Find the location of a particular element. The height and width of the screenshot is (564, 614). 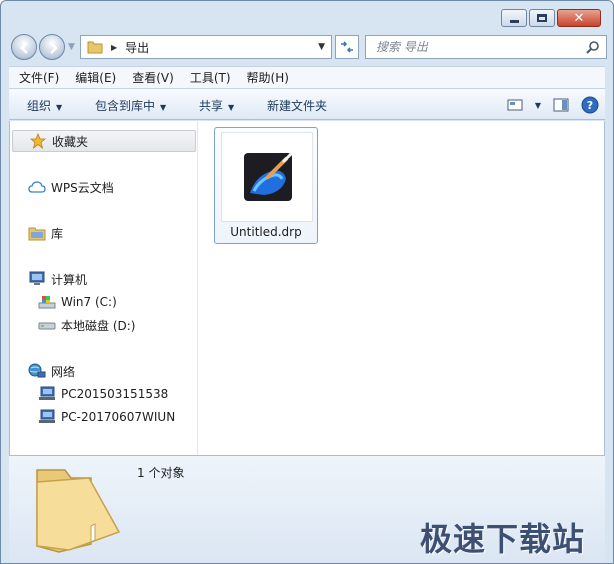

view-controls: ▼ ? is located at coordinates (553, 105).